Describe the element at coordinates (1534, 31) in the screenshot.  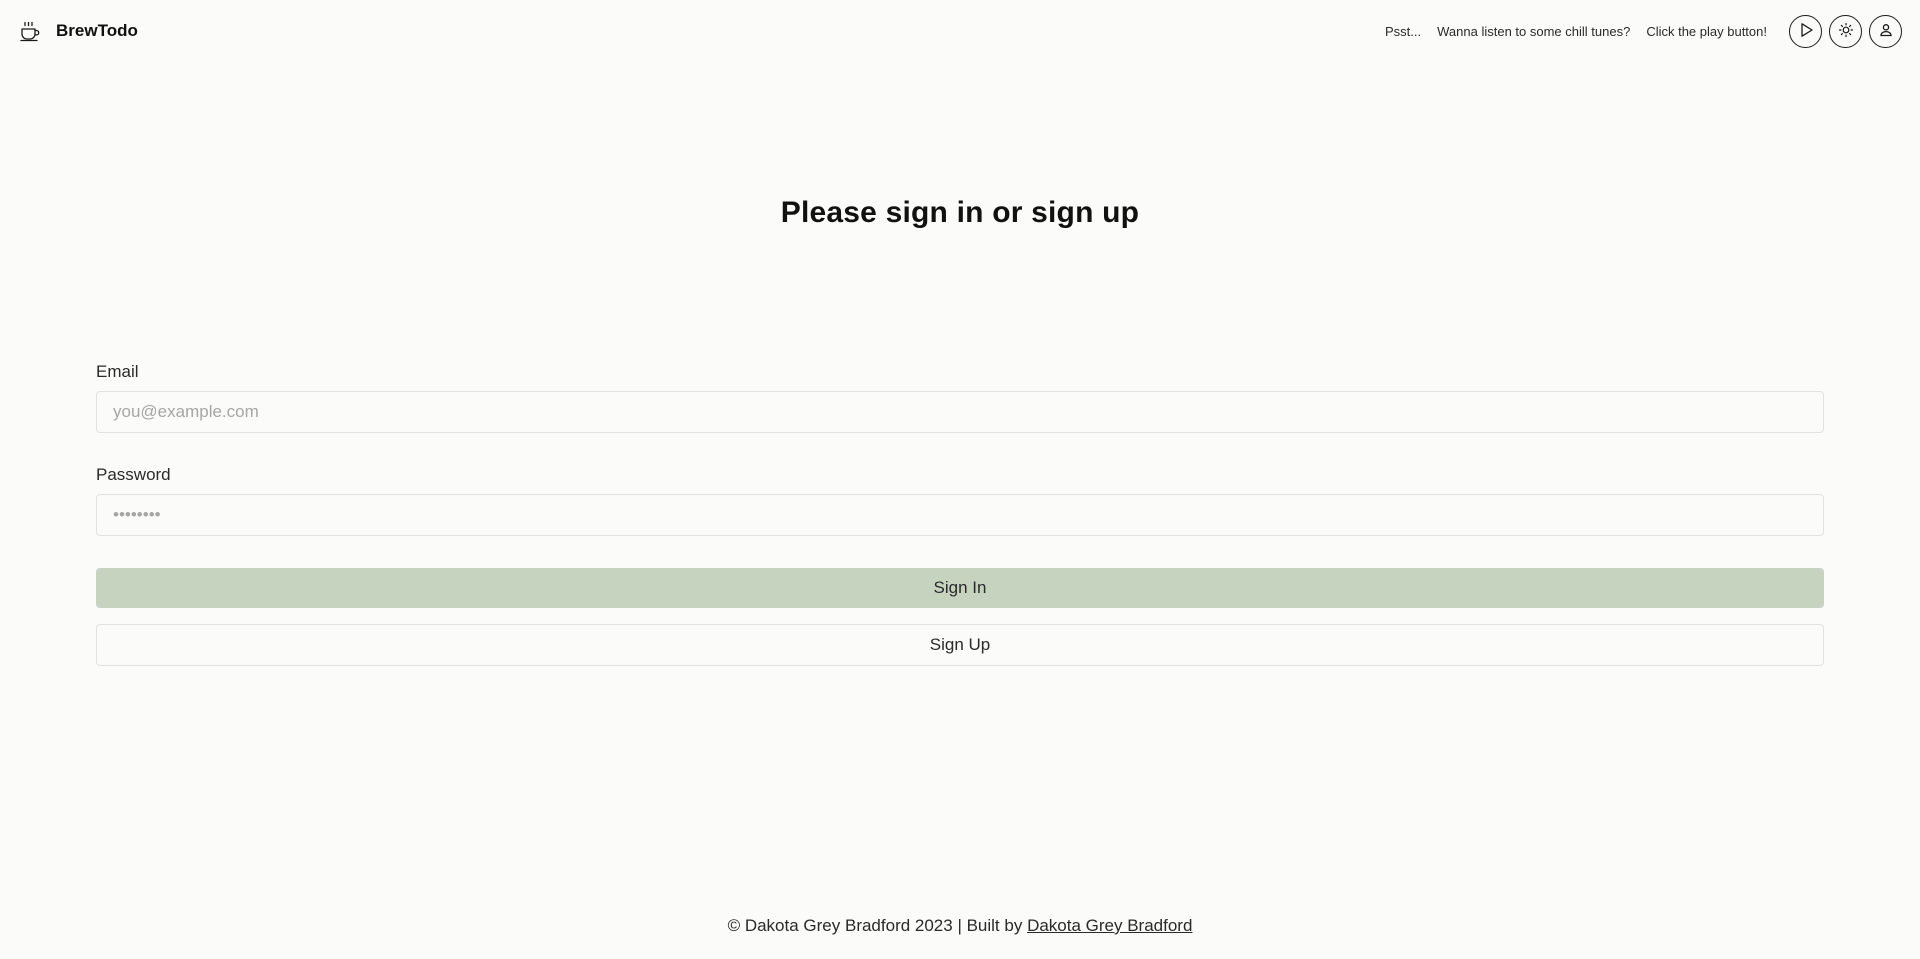
I see `tune-prompt-question: Wanna listen to some chill tunes?` at that location.